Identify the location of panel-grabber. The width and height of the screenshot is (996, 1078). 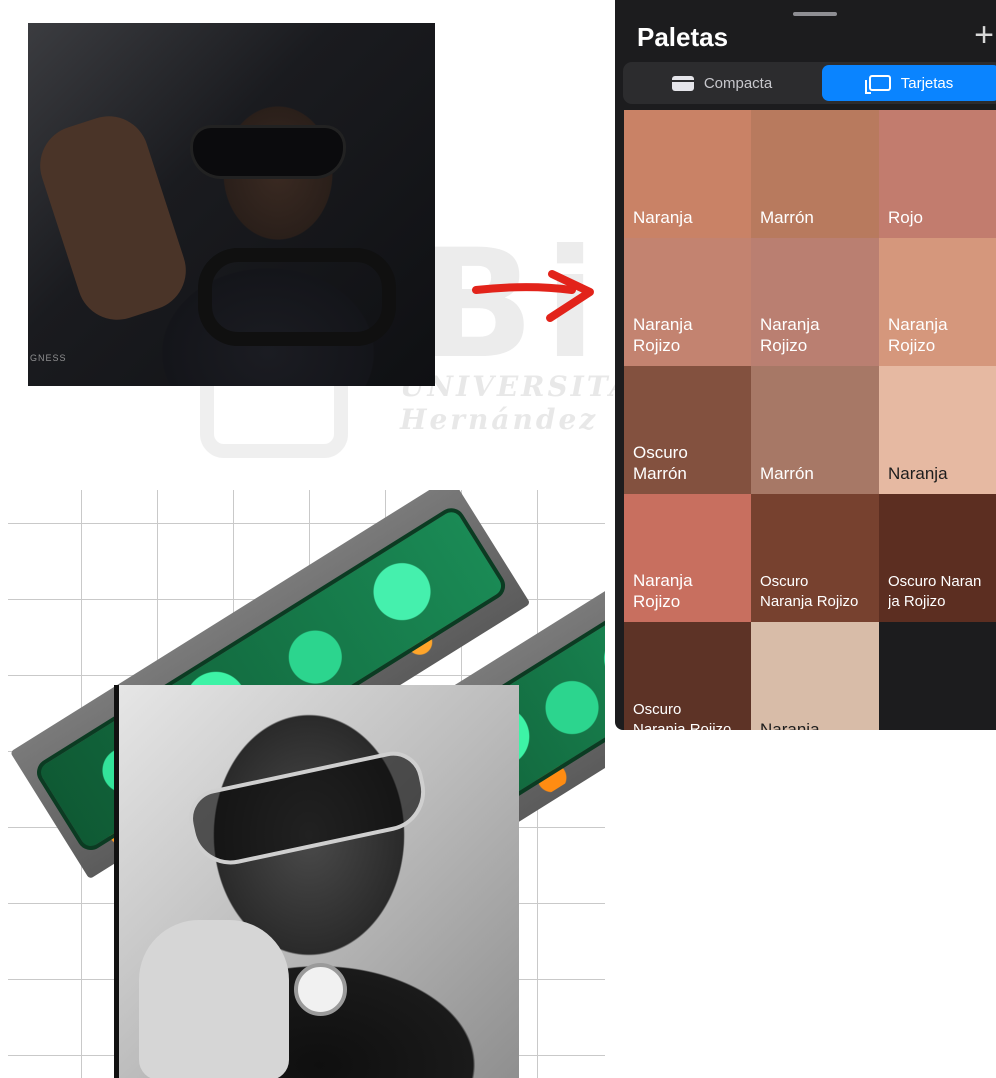
(815, 14).